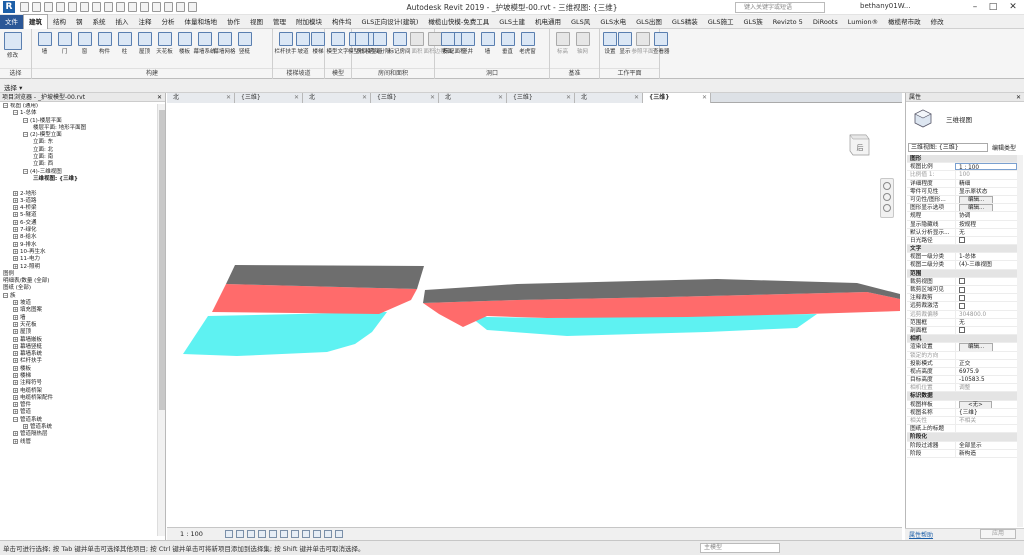 This screenshot has width=1024, height=555. I want to click on browser-tree-item: + 墙, so click(78, 318).